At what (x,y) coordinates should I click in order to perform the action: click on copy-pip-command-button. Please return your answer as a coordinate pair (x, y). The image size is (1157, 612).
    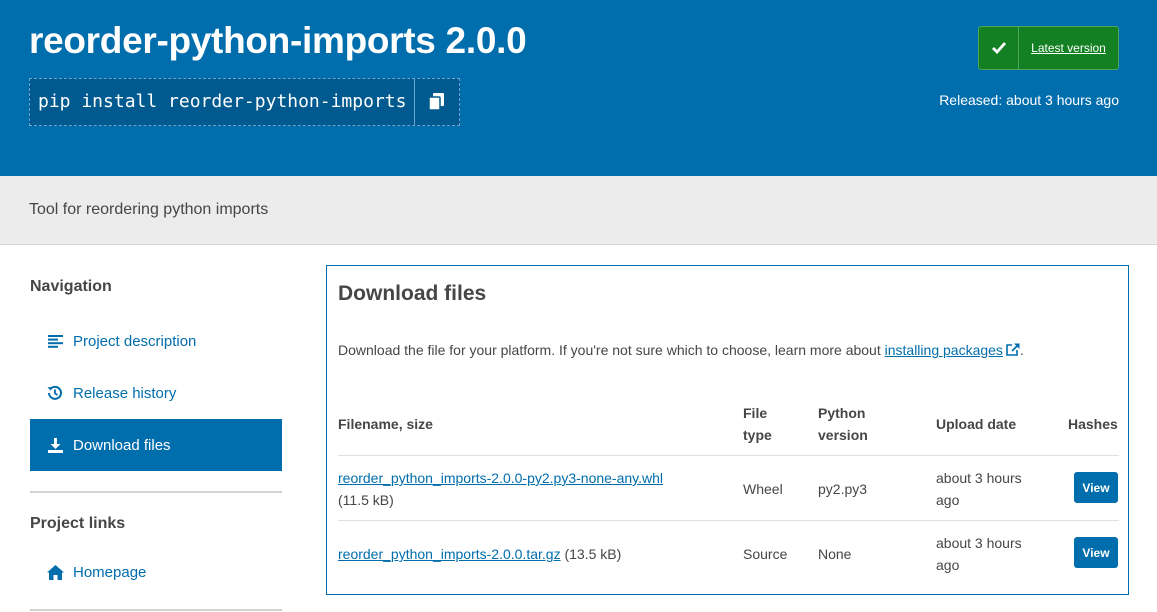
    Looking at the image, I should click on (436, 102).